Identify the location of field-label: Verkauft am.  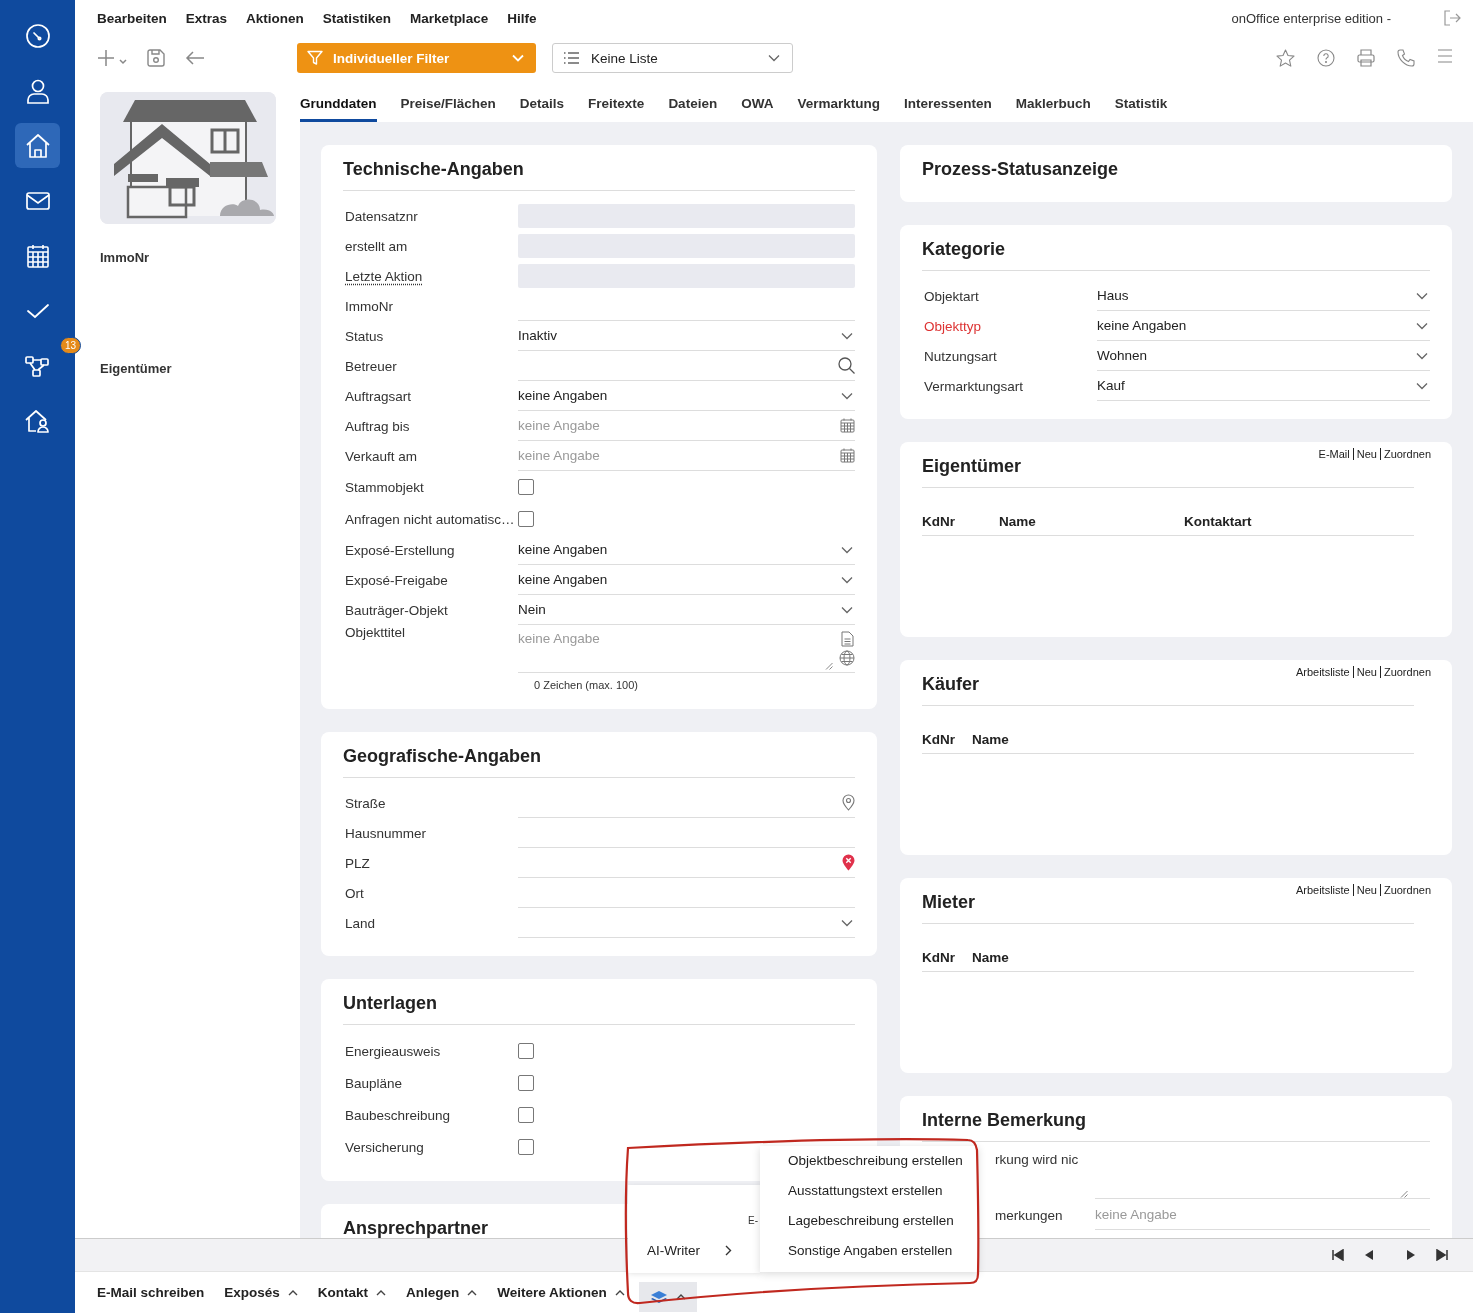
(381, 456).